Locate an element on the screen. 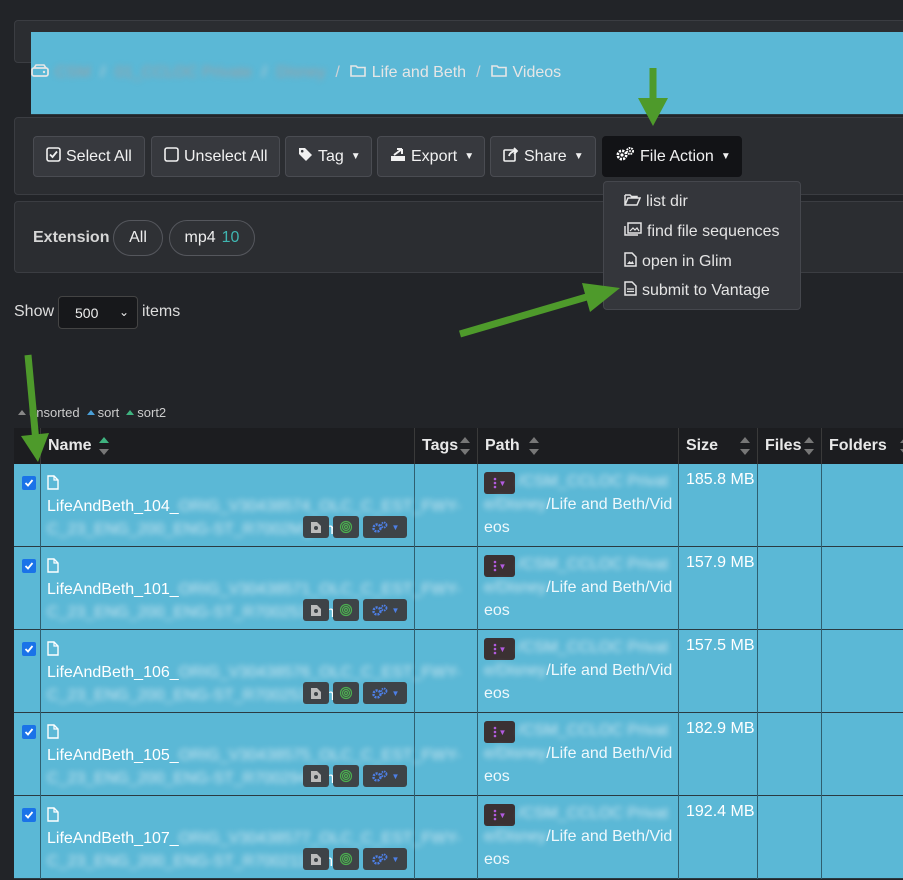  menu-item-find-file-sequences: find file sequences is located at coordinates (702, 231).